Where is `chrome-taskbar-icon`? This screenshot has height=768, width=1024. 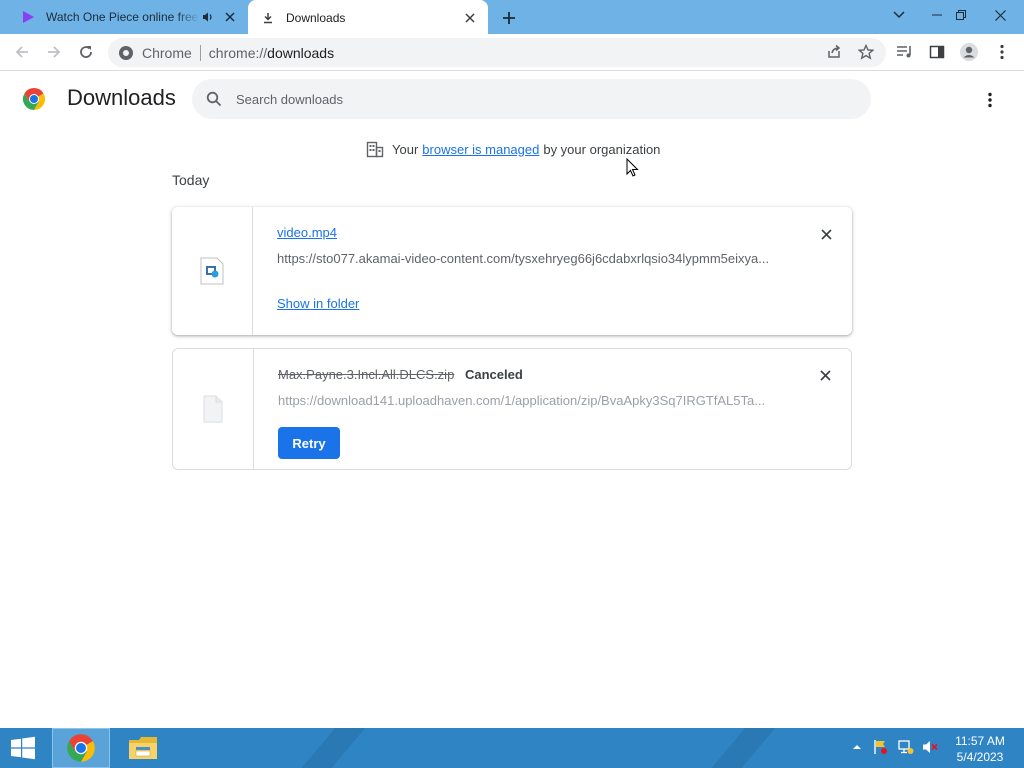
chrome-taskbar-icon is located at coordinates (81, 748).